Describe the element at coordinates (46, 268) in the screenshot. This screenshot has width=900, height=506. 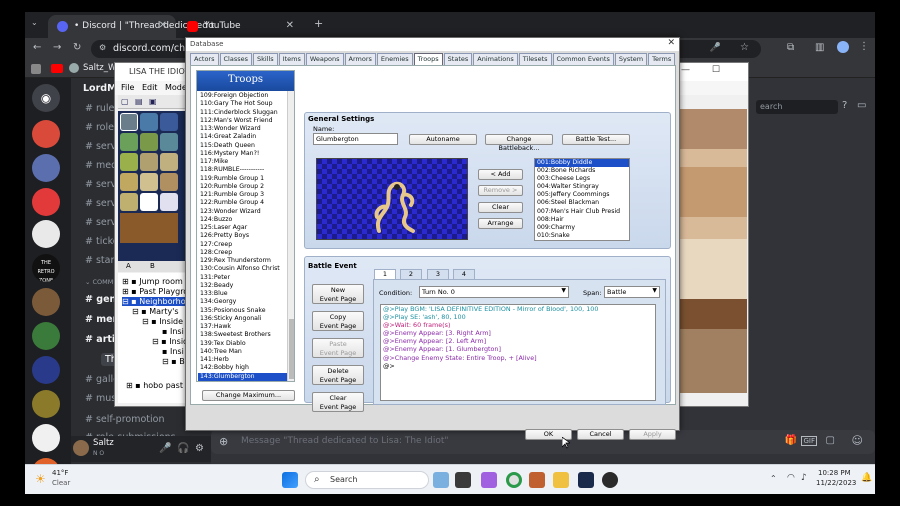
I see `server-retro-zone: THE RETRO ZONE` at that location.